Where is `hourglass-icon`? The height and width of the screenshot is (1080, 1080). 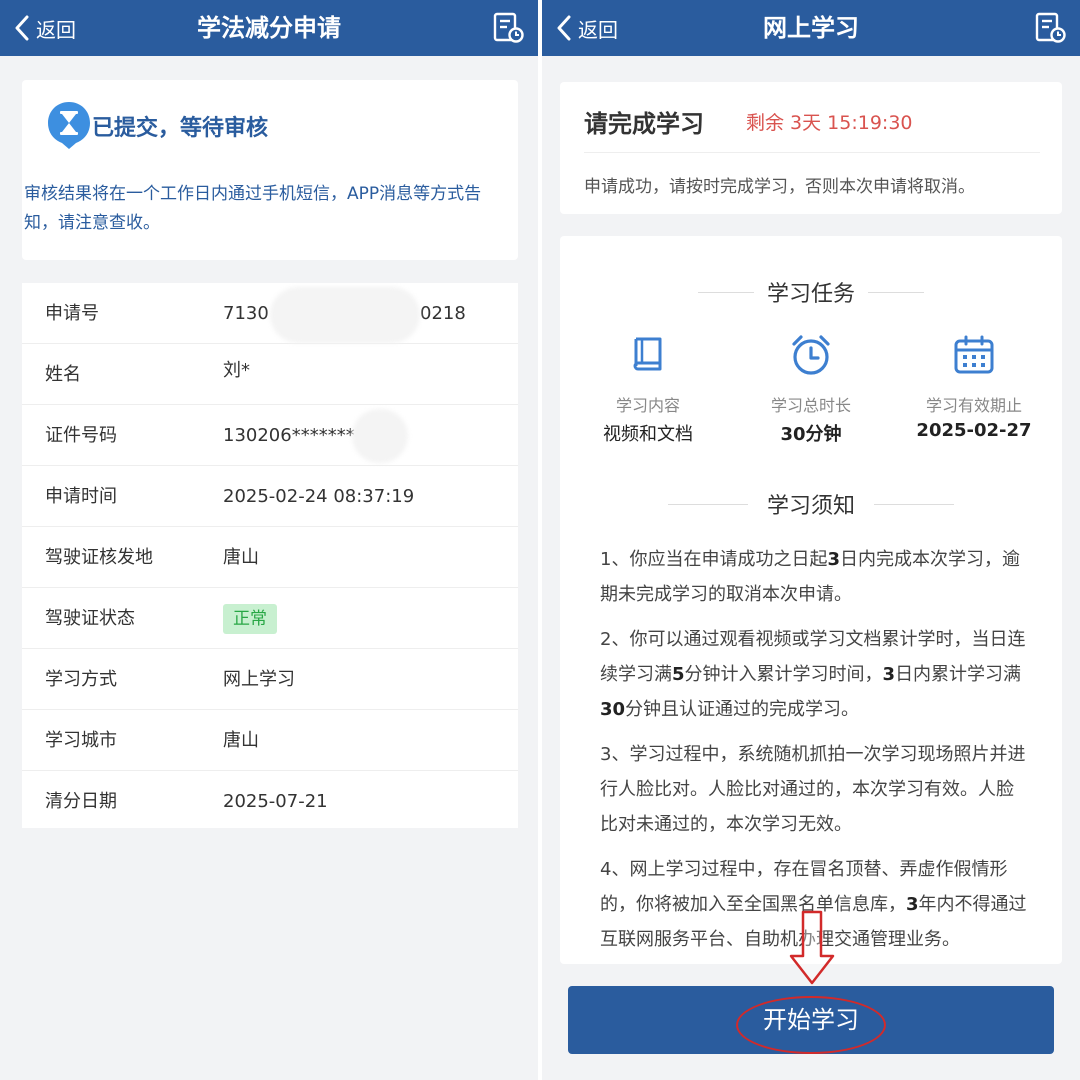
hourglass-icon is located at coordinates (69, 125).